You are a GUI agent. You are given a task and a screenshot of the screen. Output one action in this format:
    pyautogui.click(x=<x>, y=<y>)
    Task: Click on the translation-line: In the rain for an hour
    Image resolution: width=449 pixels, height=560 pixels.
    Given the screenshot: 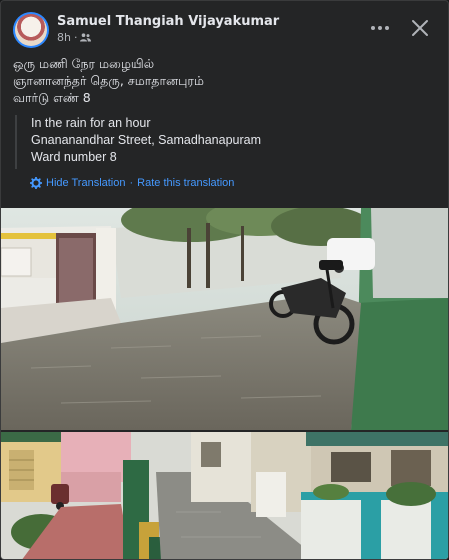 What is the action you would take?
    pyautogui.click(x=91, y=123)
    